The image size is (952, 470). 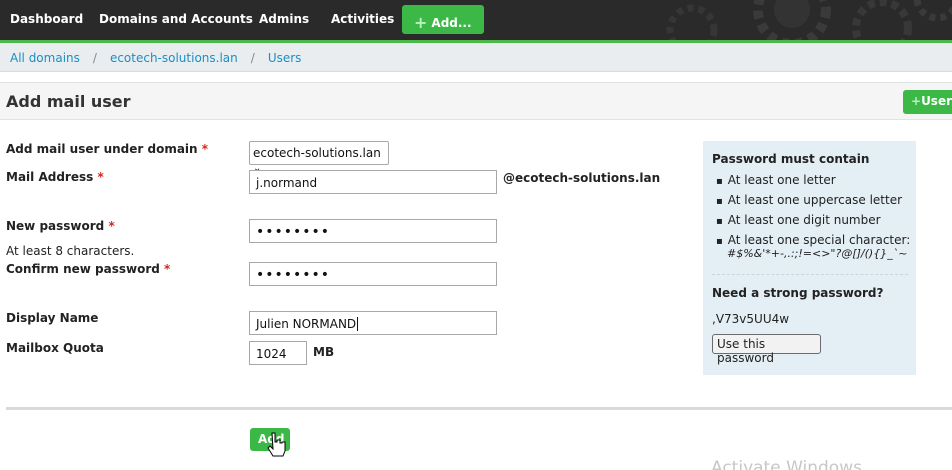 I want to click on display-name-value: Julien NORMAND, so click(x=306, y=324).